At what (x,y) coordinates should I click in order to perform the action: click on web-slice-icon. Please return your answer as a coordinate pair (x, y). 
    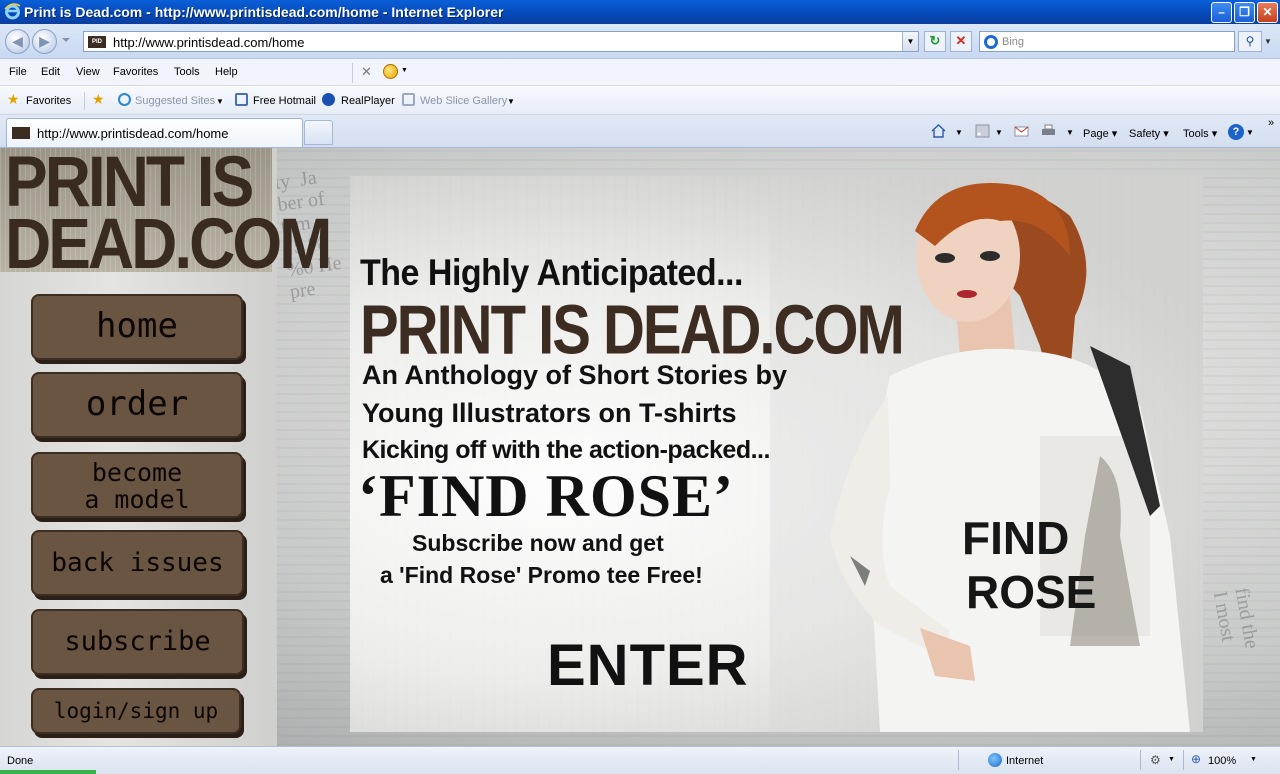
    Looking at the image, I should click on (408, 99).